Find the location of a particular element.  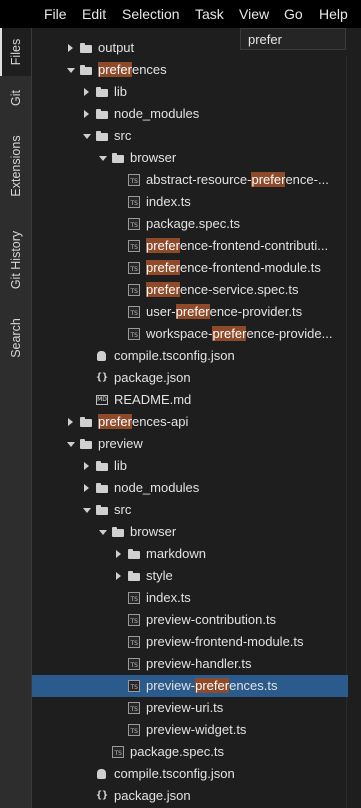

menu-help: Help is located at coordinates (333, 14).